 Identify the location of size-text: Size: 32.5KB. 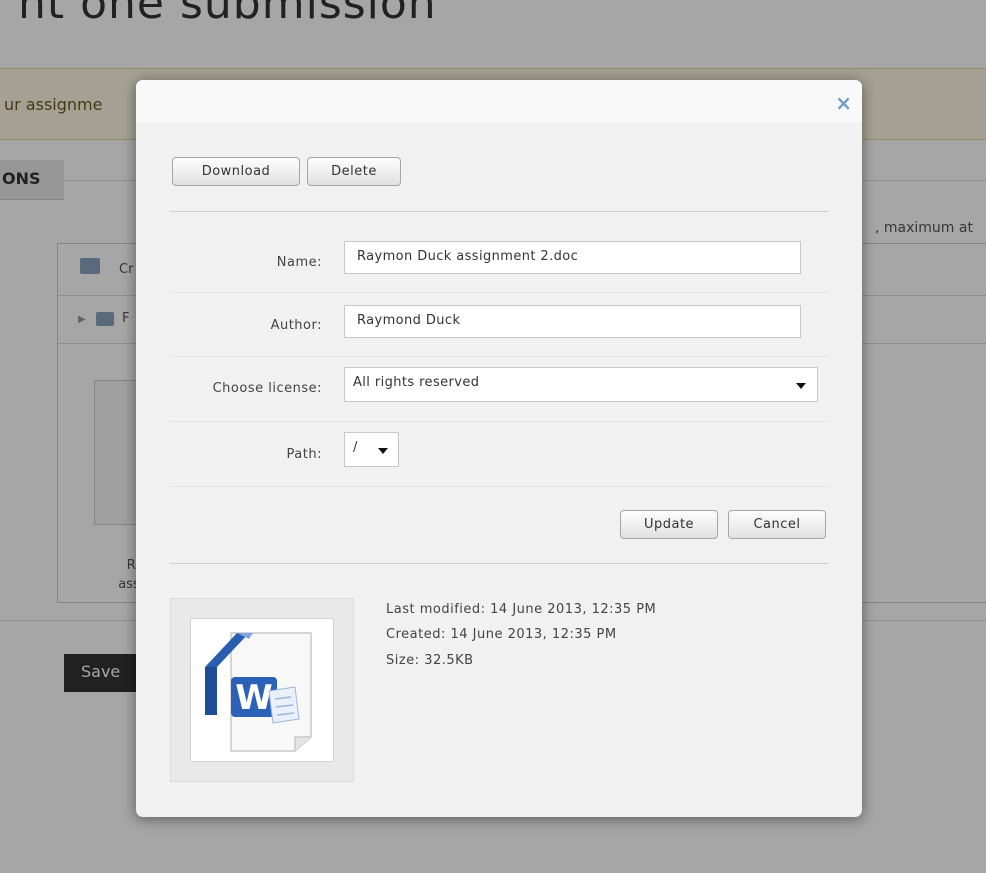
(430, 660).